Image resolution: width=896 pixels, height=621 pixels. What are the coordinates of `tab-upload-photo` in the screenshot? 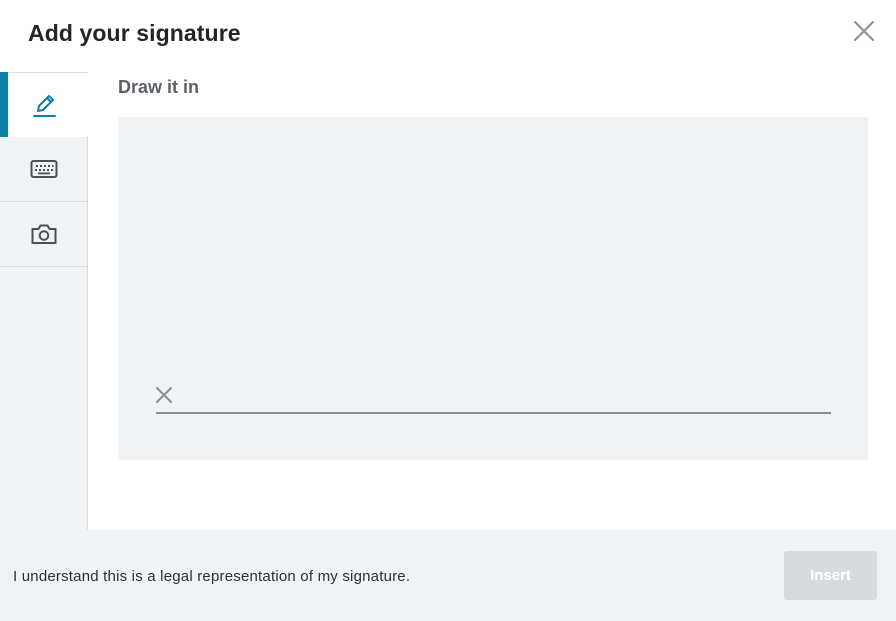 It's located at (43, 234).